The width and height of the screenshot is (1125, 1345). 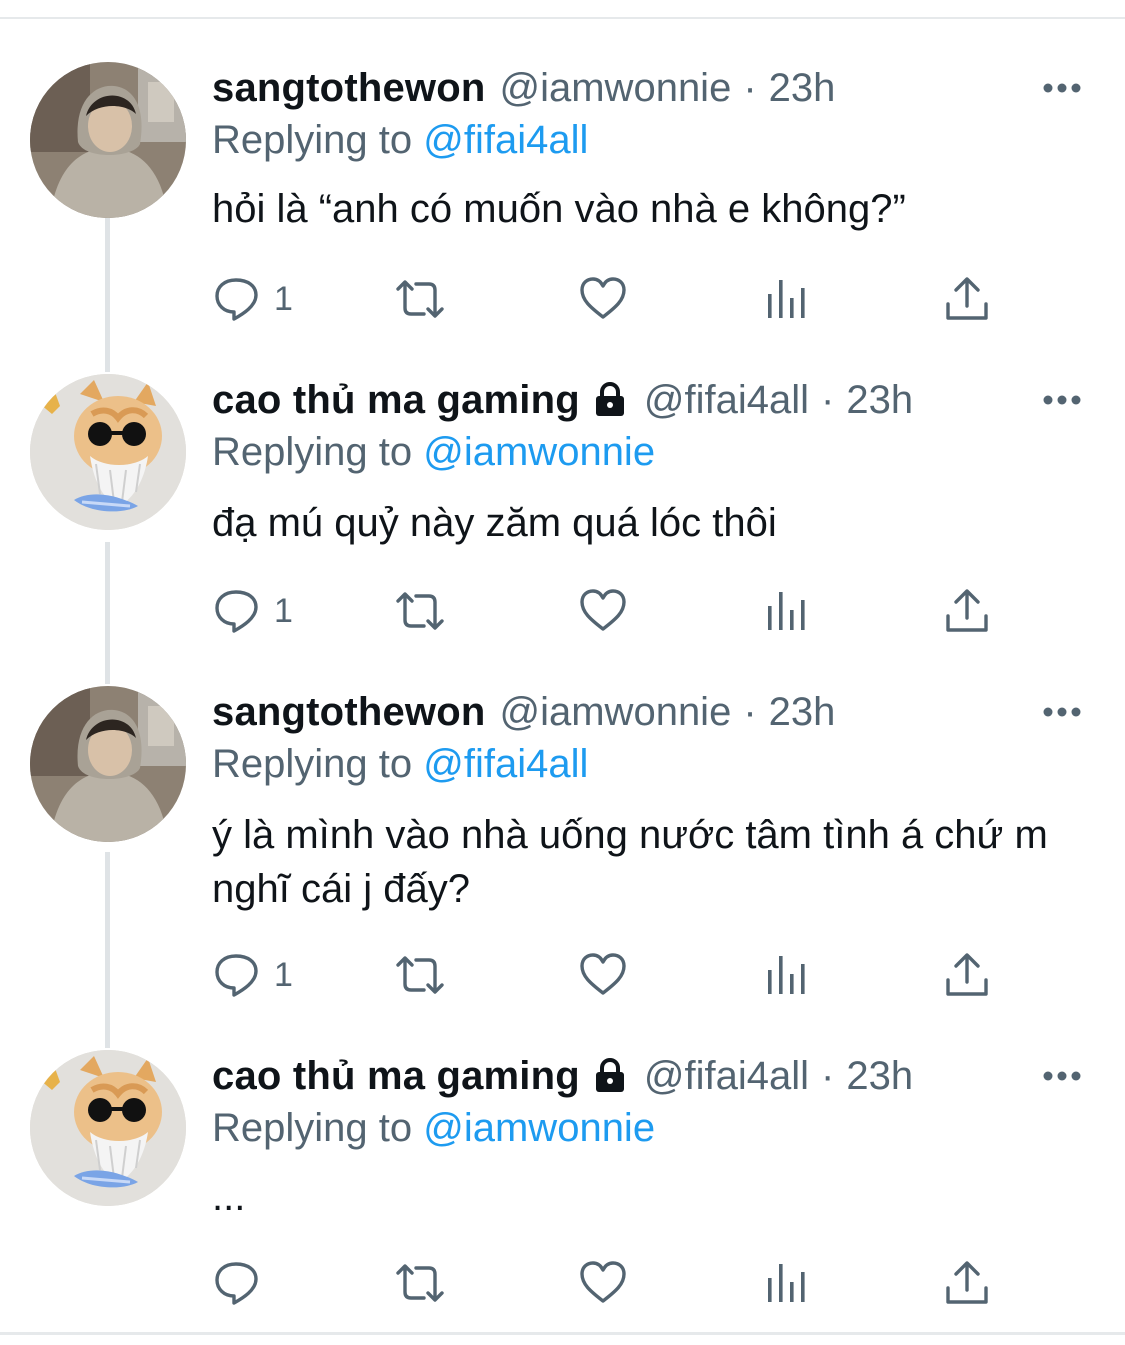 I want to click on tweet-text: đạ mú quỷ này zăm quá lóc thôi, so click(x=494, y=523).